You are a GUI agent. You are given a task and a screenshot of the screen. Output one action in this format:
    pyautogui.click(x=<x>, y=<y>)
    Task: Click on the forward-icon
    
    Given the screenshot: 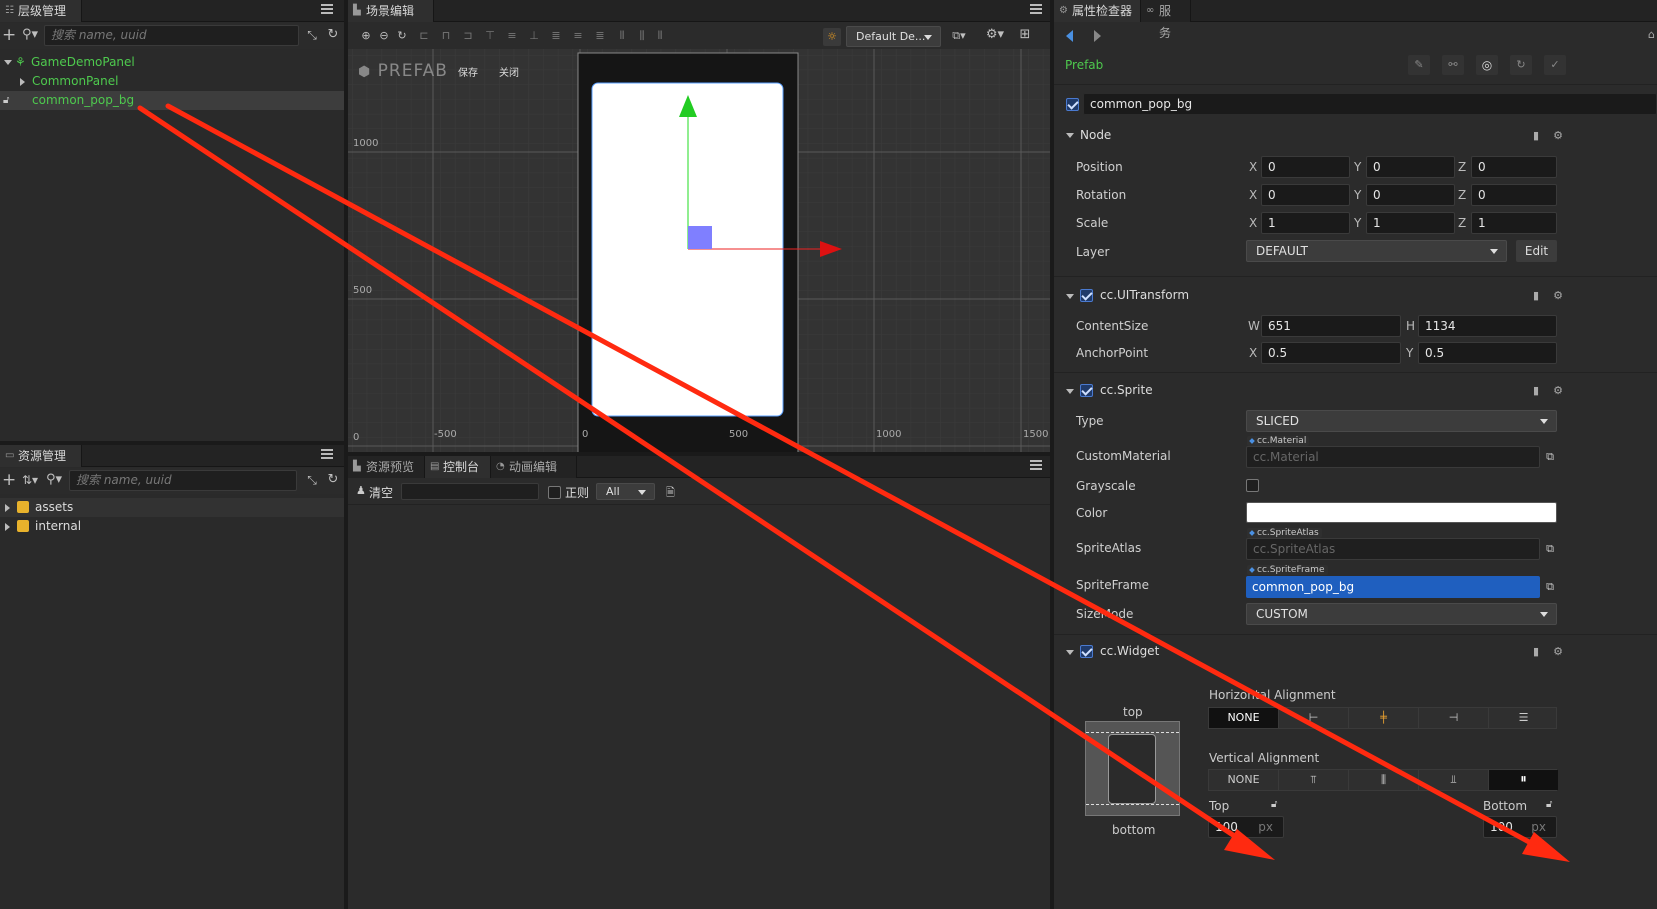 What is the action you would take?
    pyautogui.click(x=1097, y=36)
    